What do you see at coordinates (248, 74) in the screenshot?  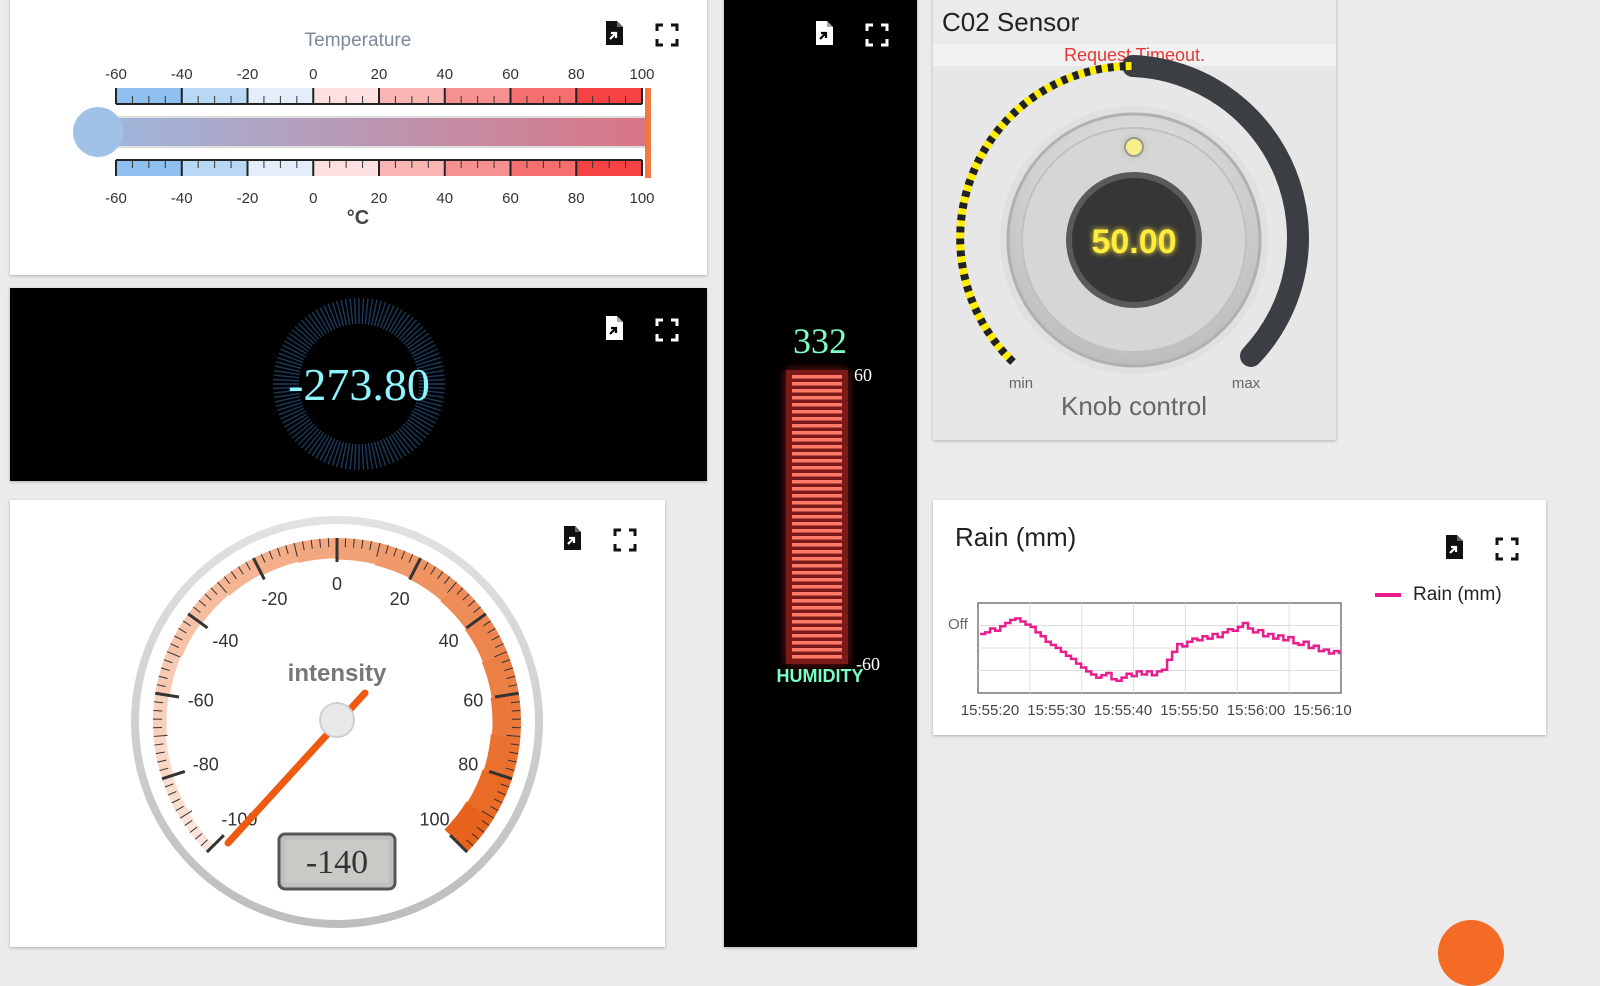 I see `scale-label-top: -20` at bounding box center [248, 74].